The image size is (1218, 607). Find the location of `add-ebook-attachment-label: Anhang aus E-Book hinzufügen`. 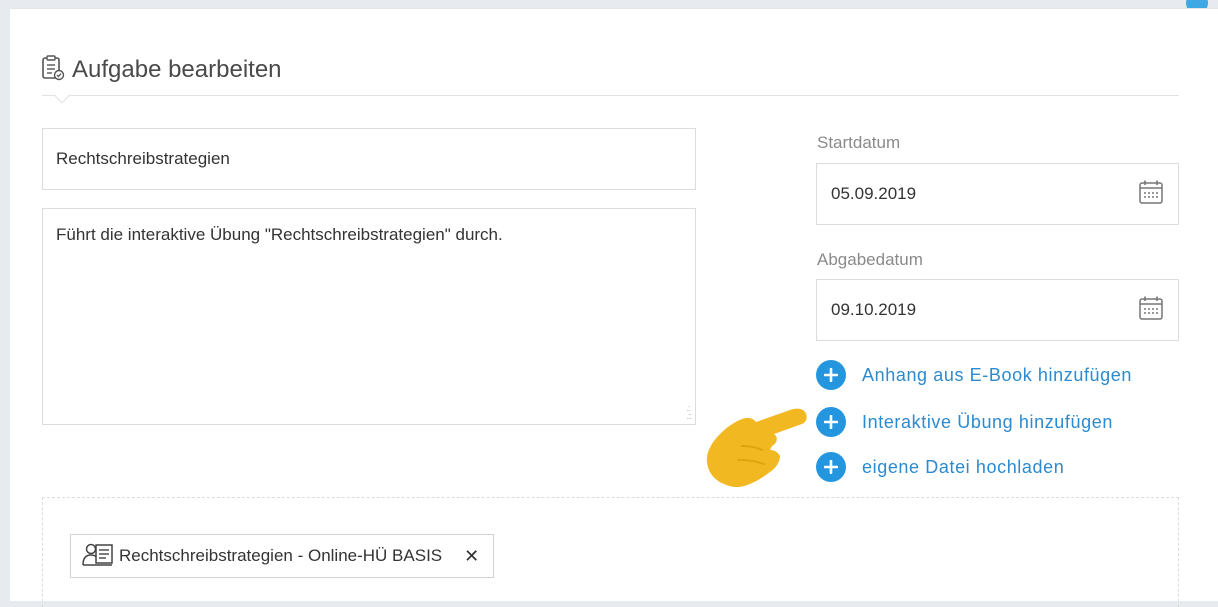

add-ebook-attachment-label: Anhang aus E-Book hinzufügen is located at coordinates (997, 374).